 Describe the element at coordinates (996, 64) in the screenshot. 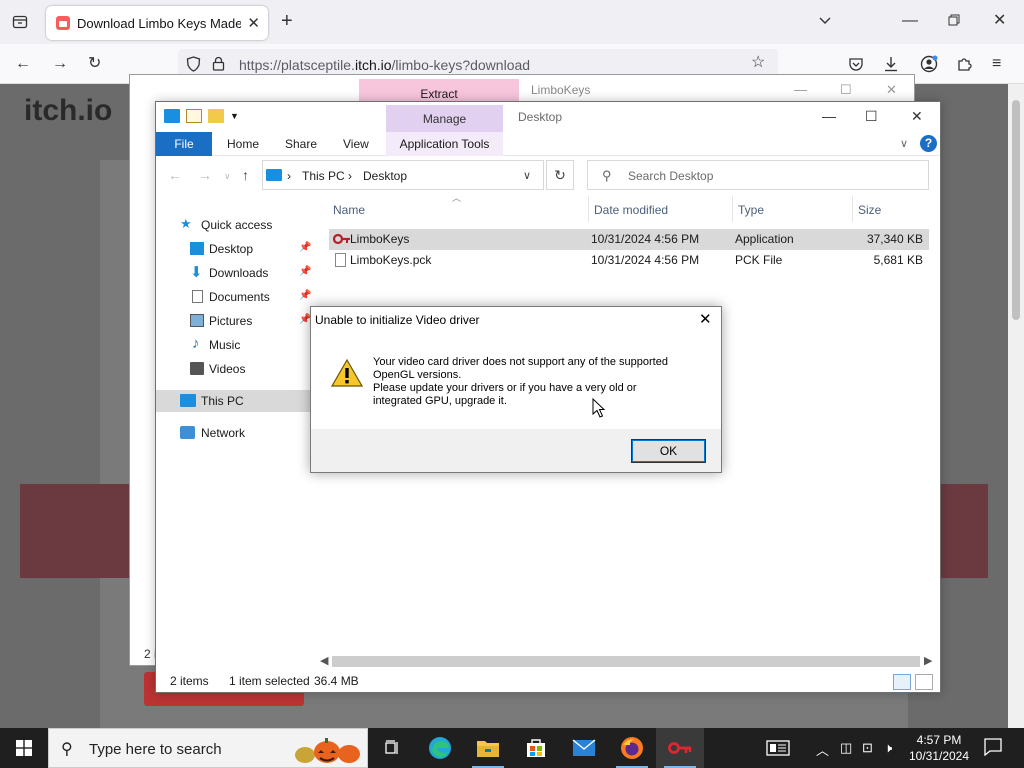

I see `hamburger-menu-icon: ≡` at that location.